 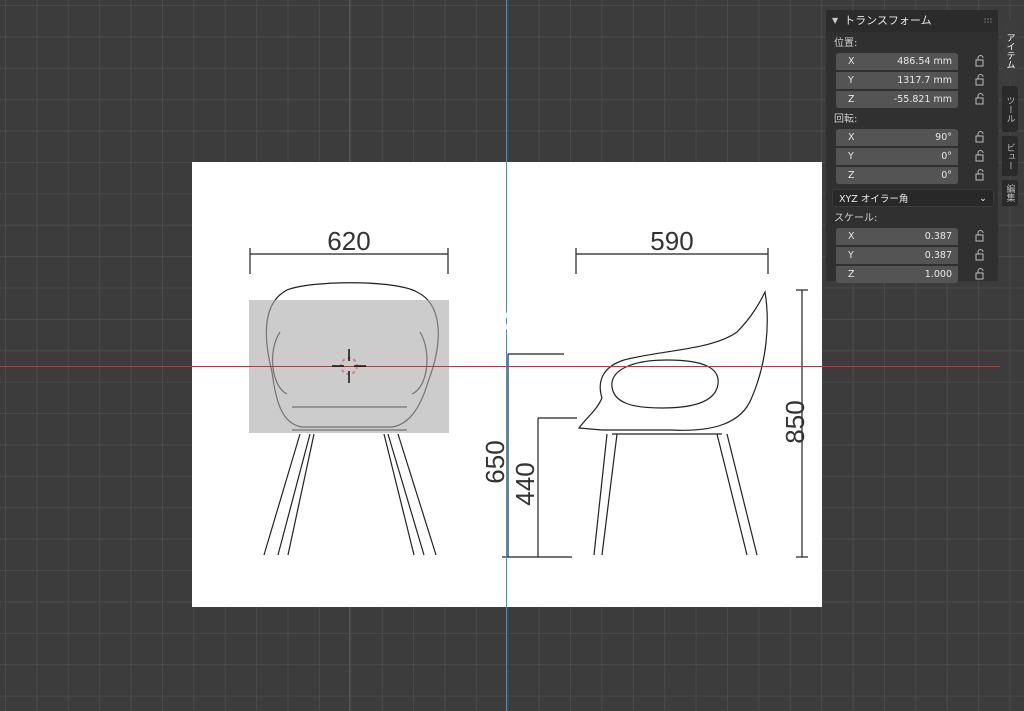 I want to click on scale-y-row: Y 0.387, so click(x=916, y=255).